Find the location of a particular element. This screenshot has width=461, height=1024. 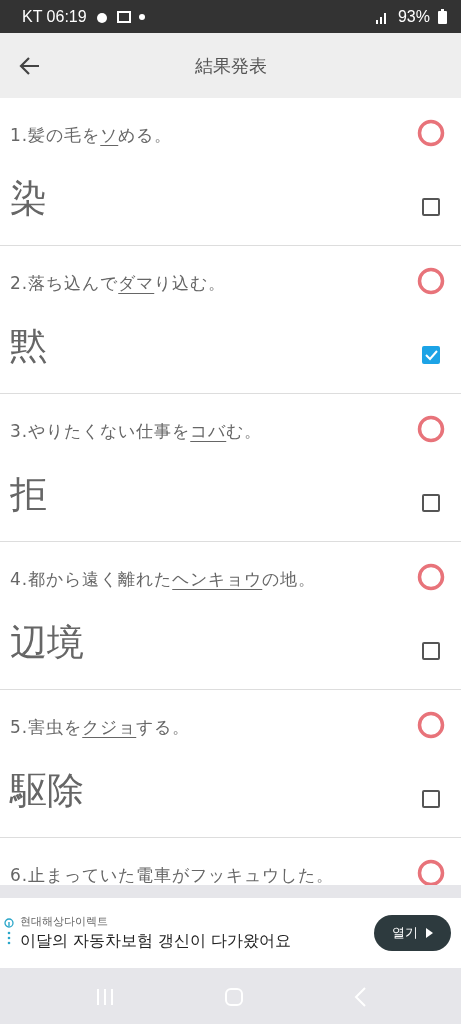

question-text: 1.髪の毛を ソめる。 is located at coordinates (92, 135).